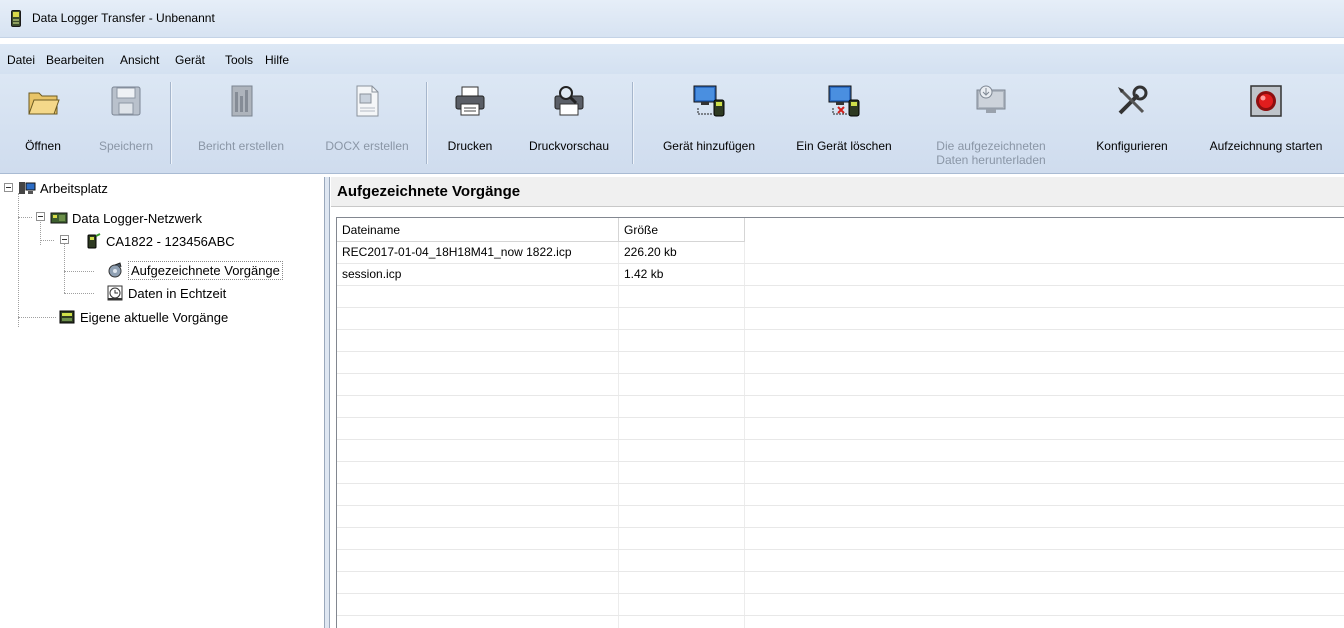 The image size is (1344, 628). What do you see at coordinates (367, 101) in the screenshot?
I see `word-document-icon` at bounding box center [367, 101].